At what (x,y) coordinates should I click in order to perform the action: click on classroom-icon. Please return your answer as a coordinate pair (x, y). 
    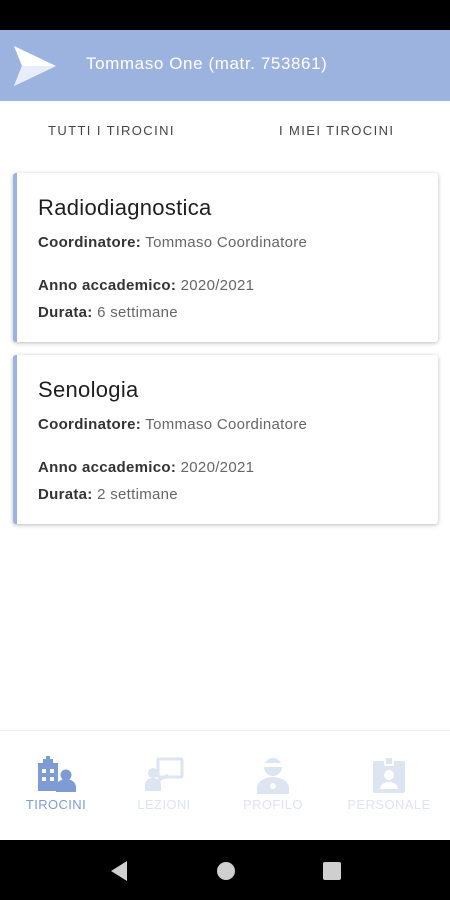
    Looking at the image, I should click on (164, 774).